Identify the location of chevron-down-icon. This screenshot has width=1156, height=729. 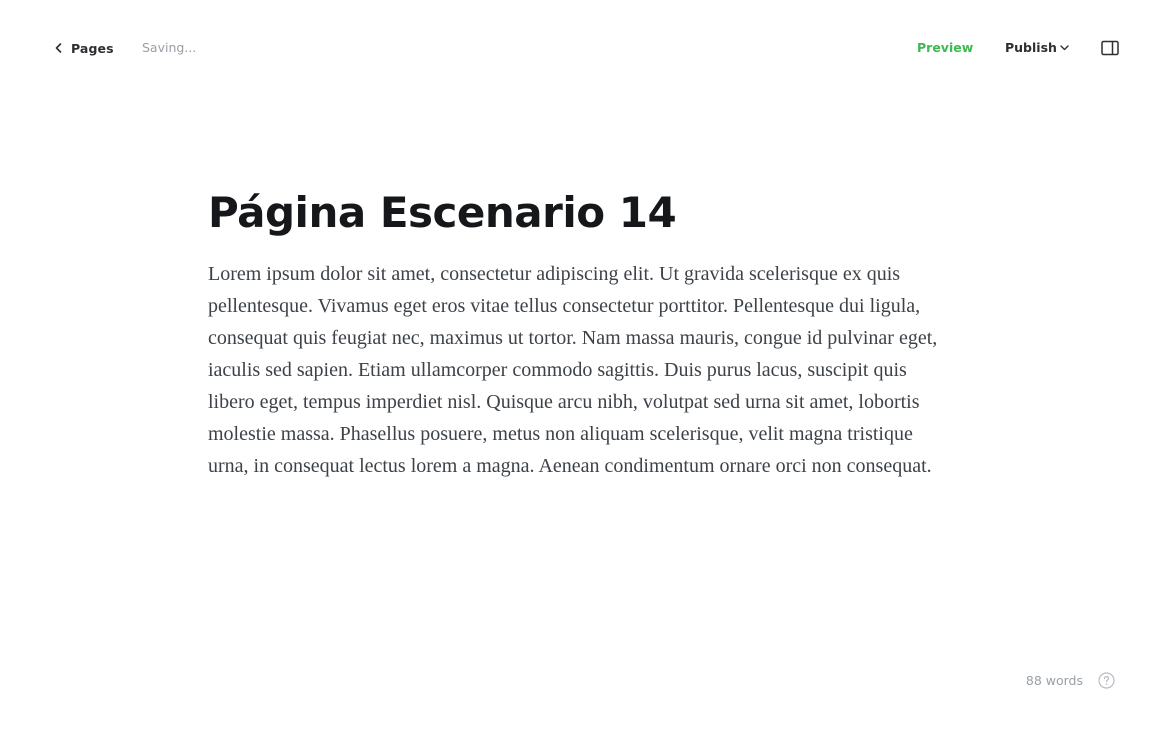
(1064, 48).